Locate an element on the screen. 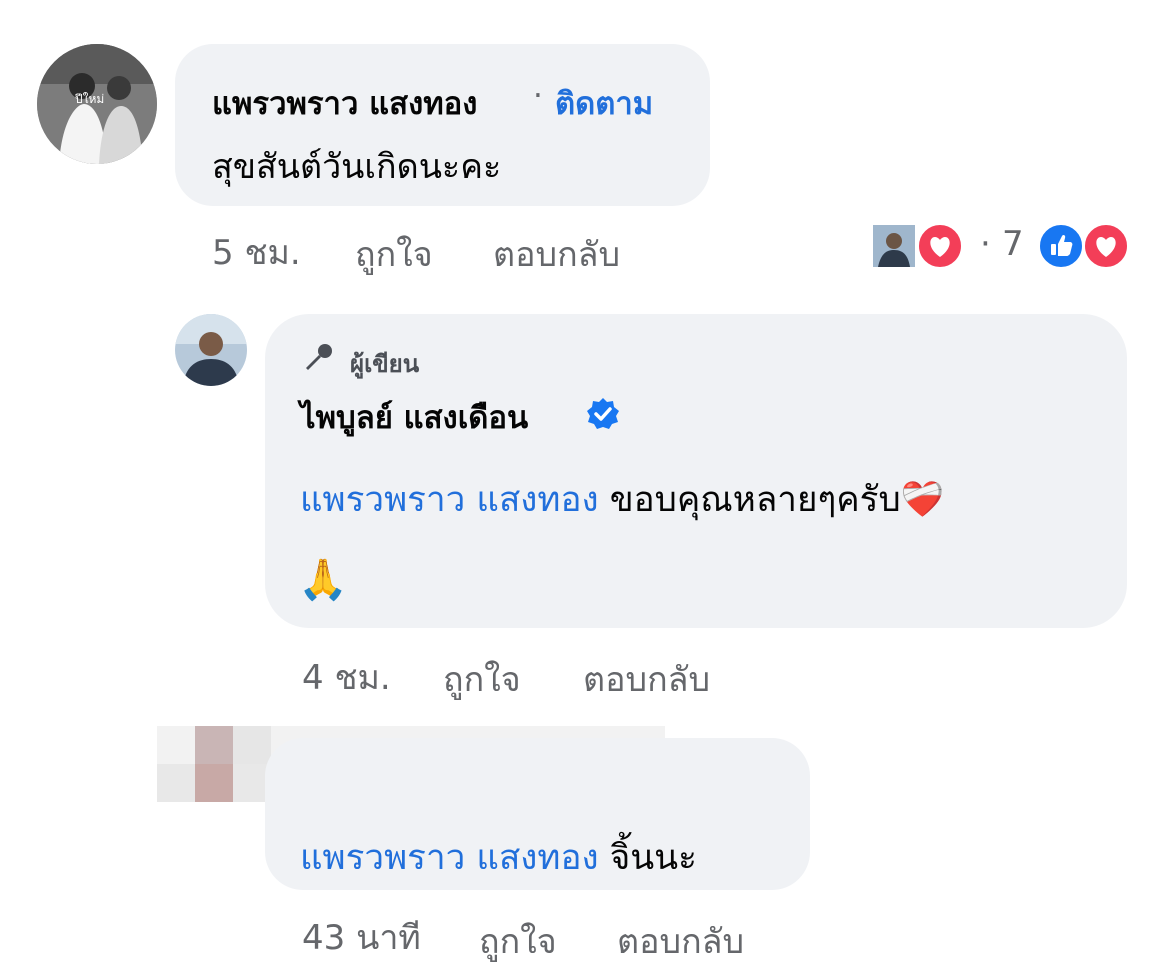  pray-emoji: 🙏 is located at coordinates (323, 580).